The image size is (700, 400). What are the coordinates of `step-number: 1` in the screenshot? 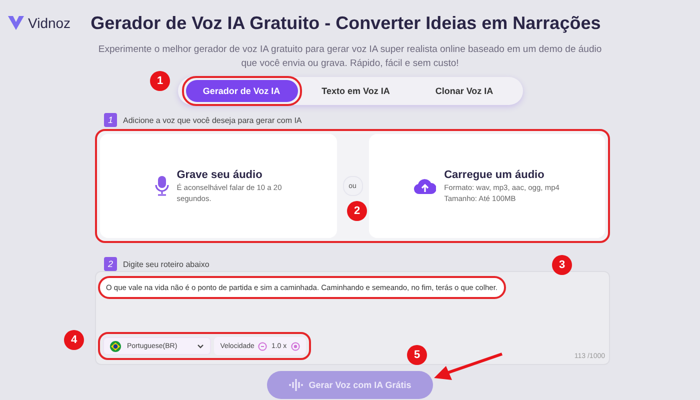 It's located at (110, 120).